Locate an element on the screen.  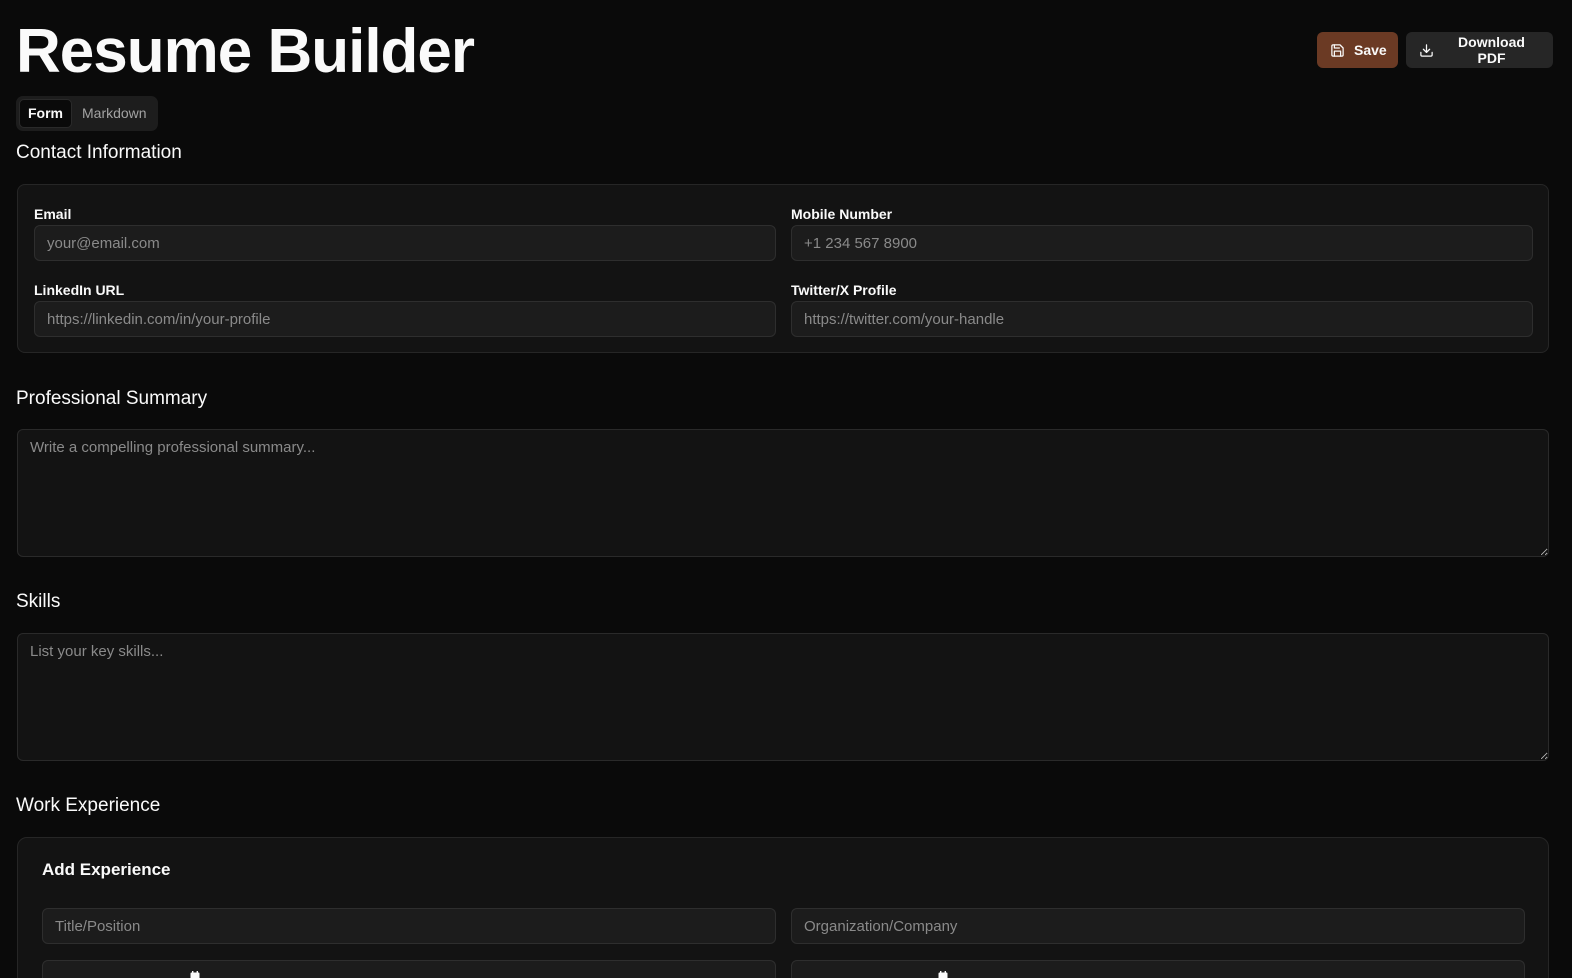
mobile-field is located at coordinates (1162, 243).